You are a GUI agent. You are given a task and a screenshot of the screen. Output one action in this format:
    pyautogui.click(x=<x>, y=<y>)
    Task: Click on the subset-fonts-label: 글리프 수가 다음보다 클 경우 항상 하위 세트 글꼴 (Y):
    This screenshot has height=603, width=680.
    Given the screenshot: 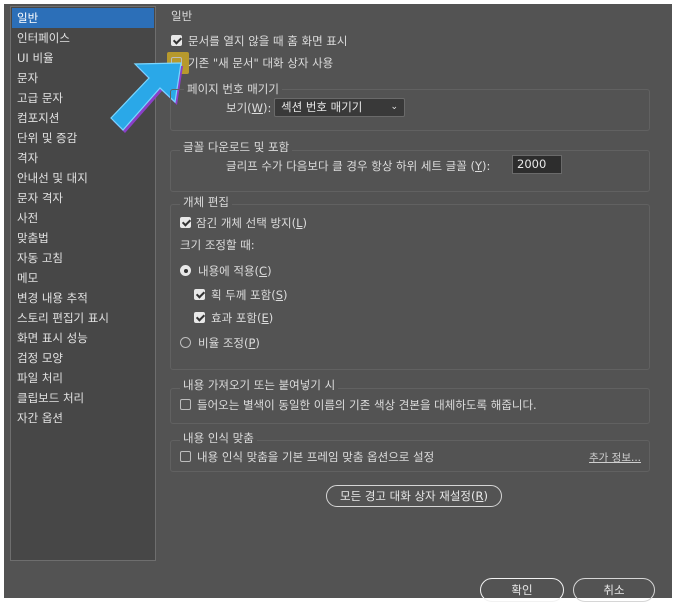 What is the action you would take?
    pyautogui.click(x=358, y=166)
    